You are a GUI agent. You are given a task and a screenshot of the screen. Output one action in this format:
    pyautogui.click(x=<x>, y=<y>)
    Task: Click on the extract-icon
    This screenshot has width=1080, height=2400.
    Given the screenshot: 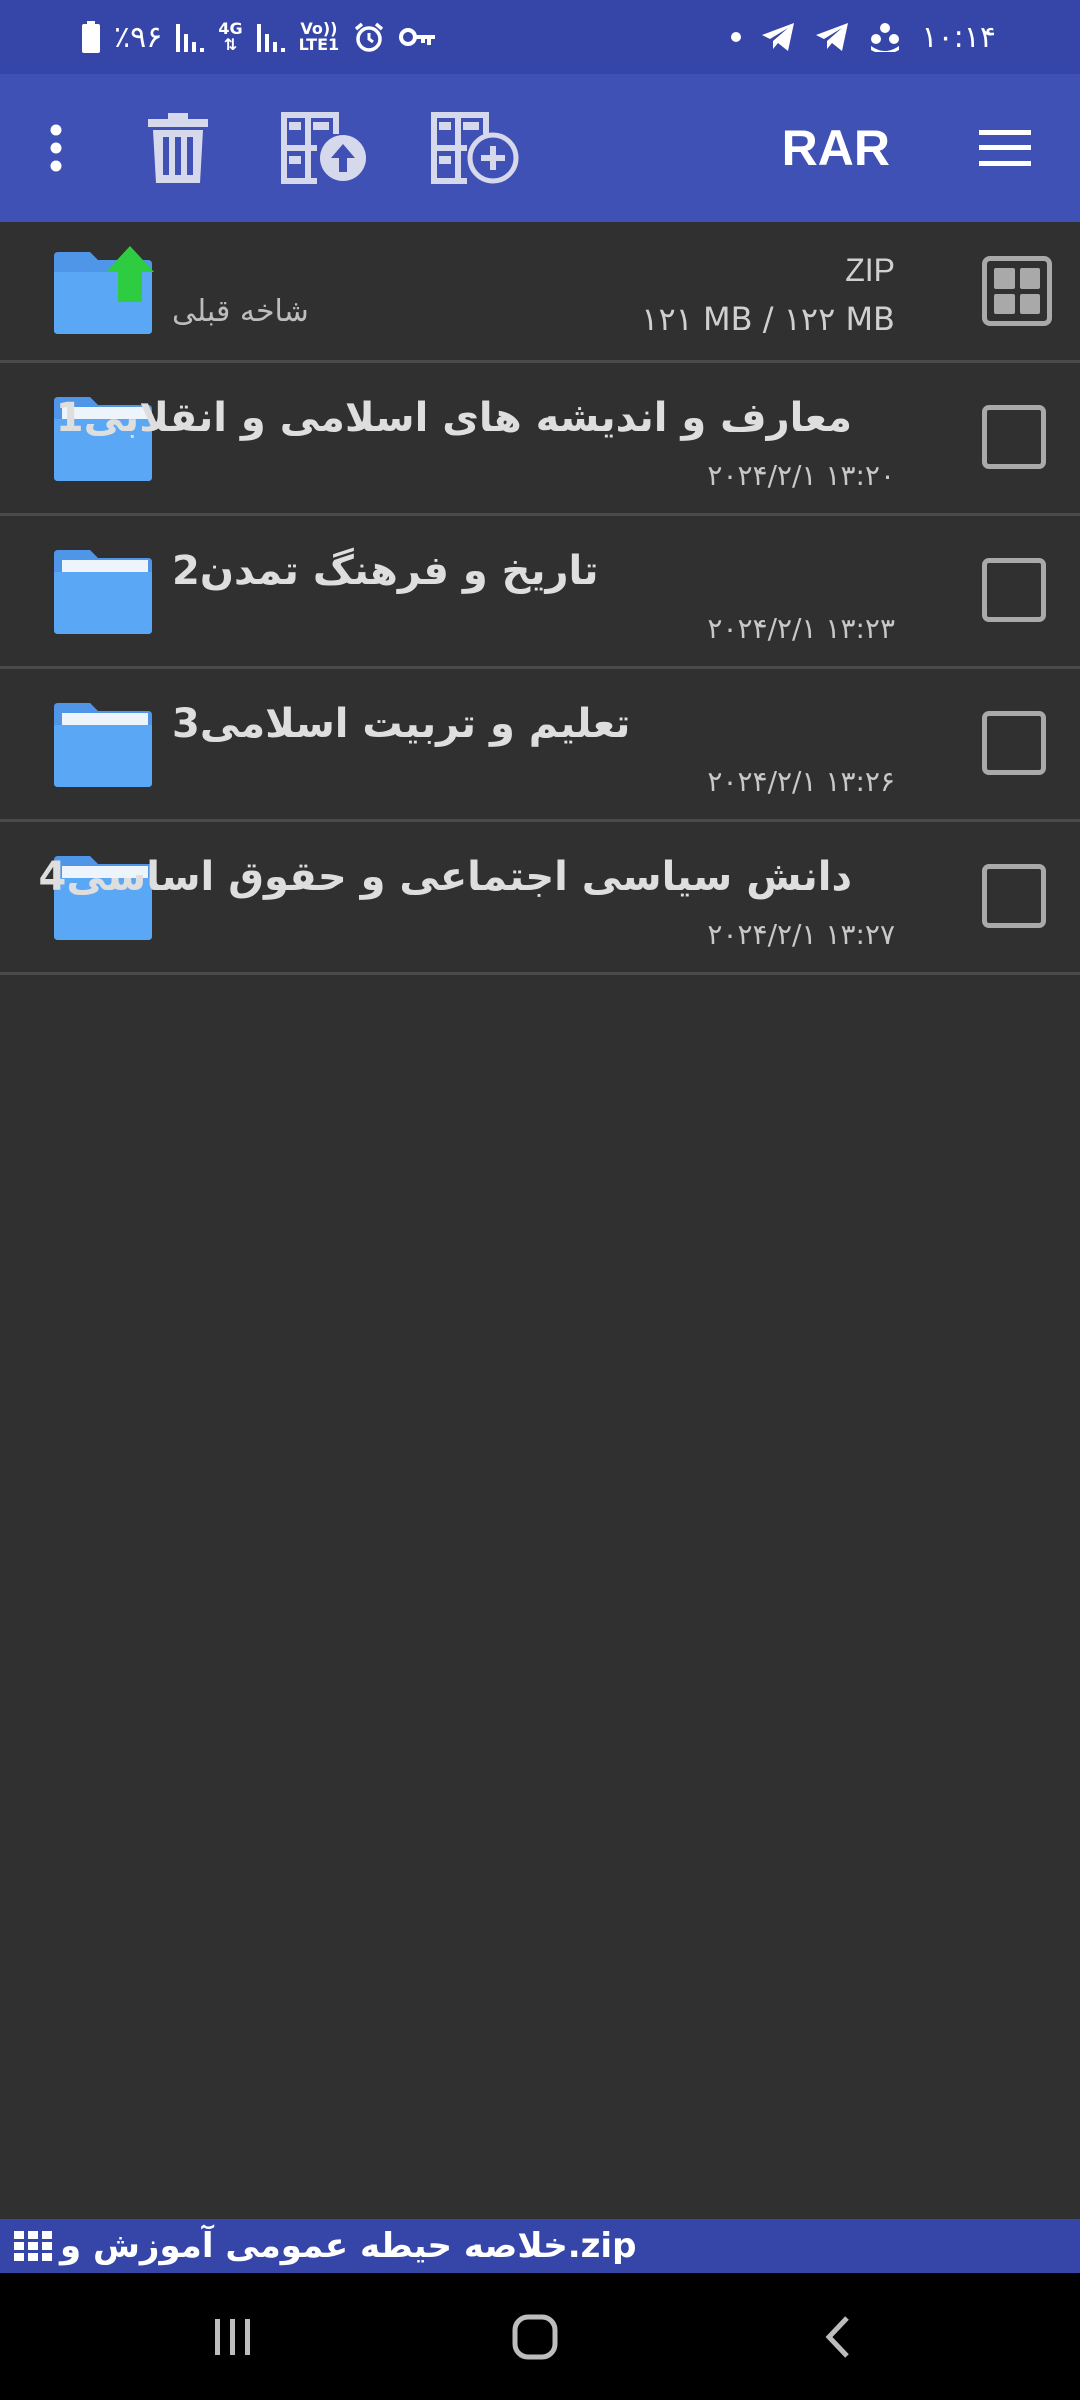 What is the action you would take?
    pyautogui.click(x=323, y=148)
    